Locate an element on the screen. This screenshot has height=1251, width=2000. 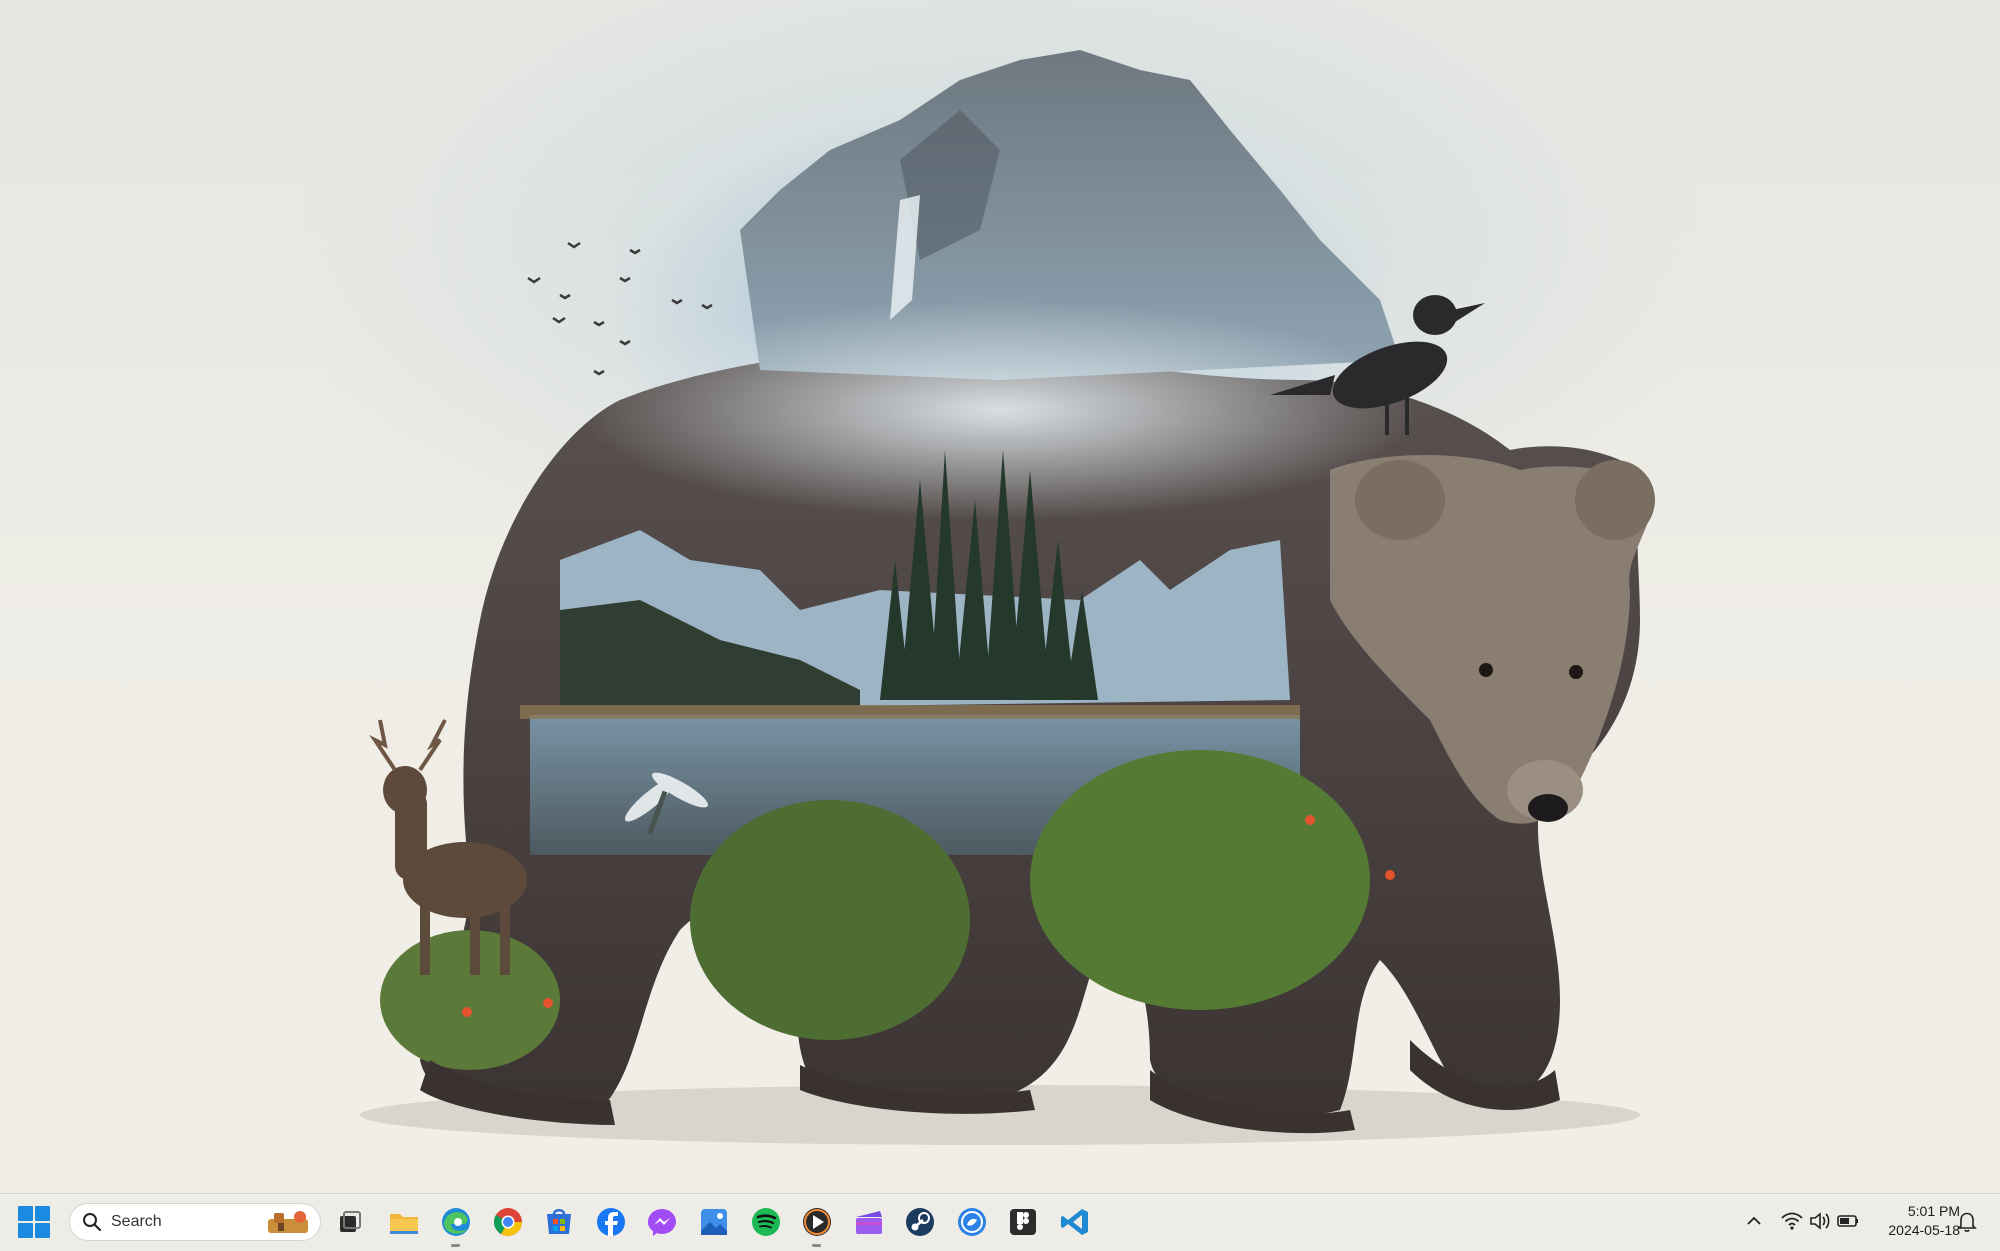
speaker-icon is located at coordinates (1820, 1221).